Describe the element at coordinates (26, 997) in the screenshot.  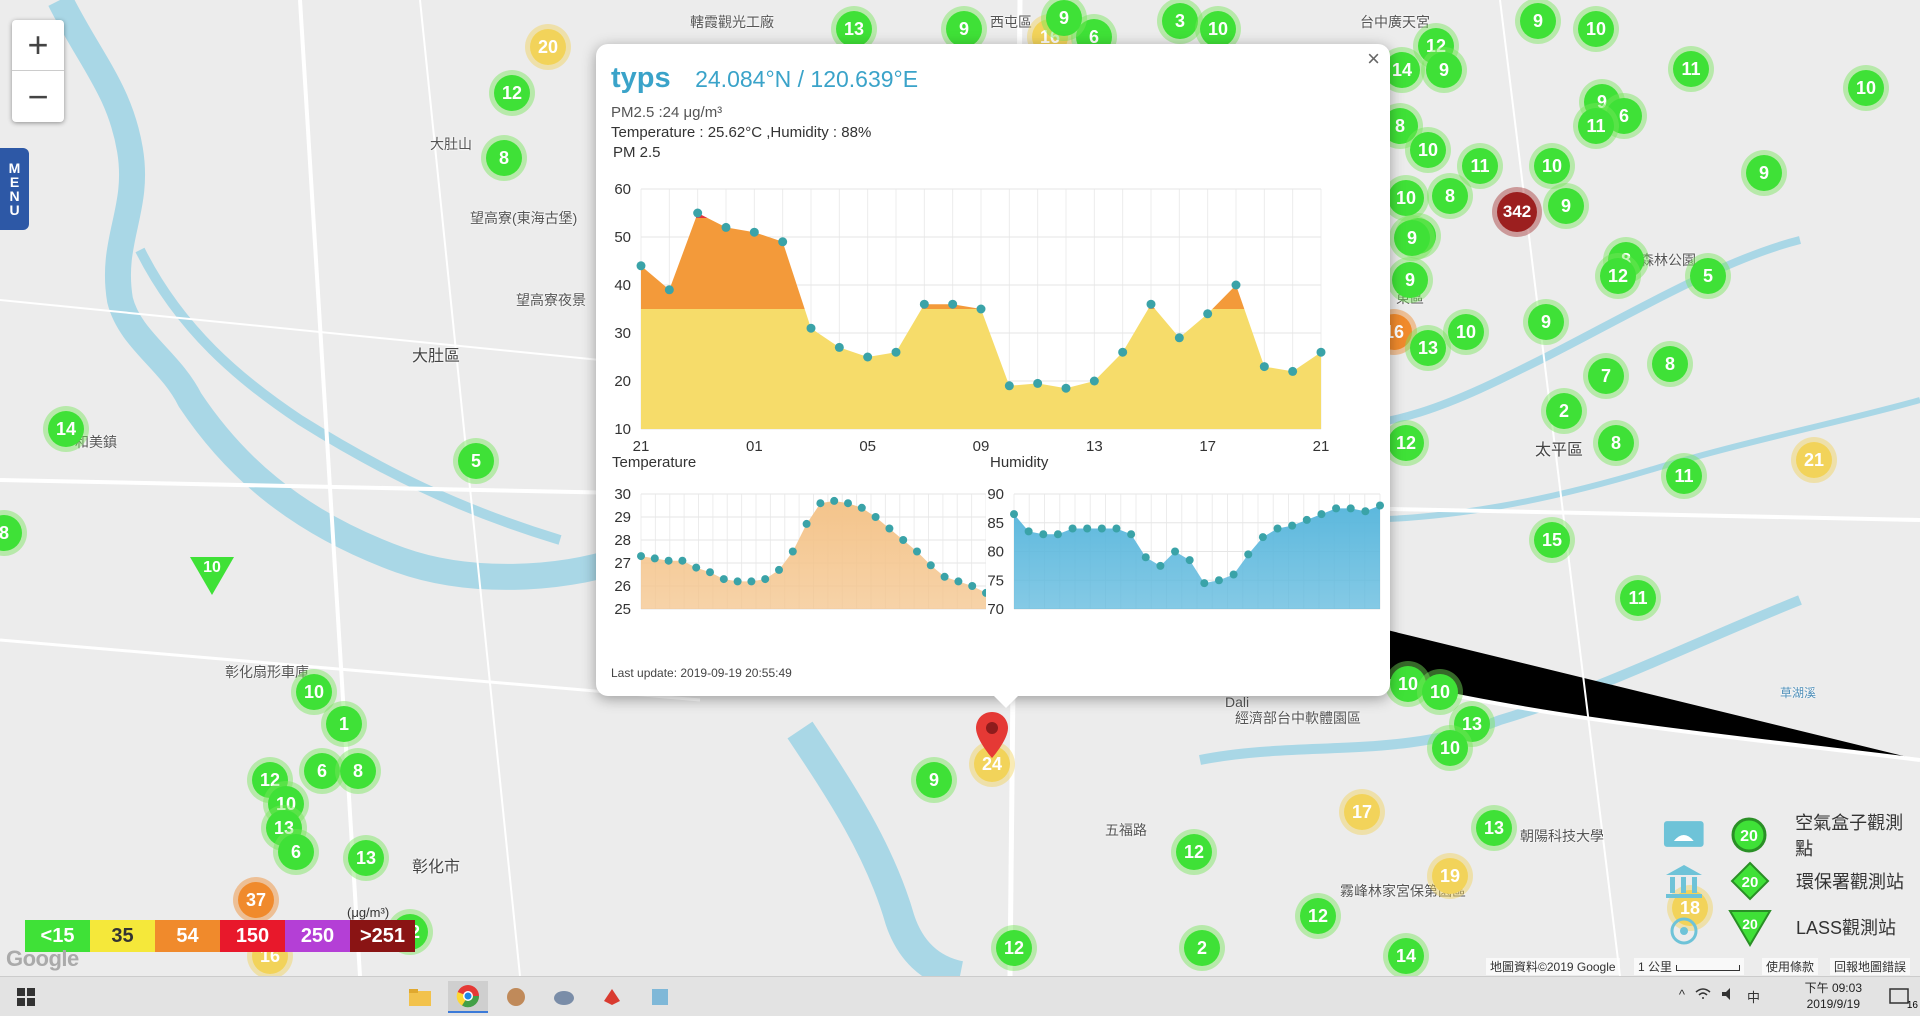
I see `start-button` at that location.